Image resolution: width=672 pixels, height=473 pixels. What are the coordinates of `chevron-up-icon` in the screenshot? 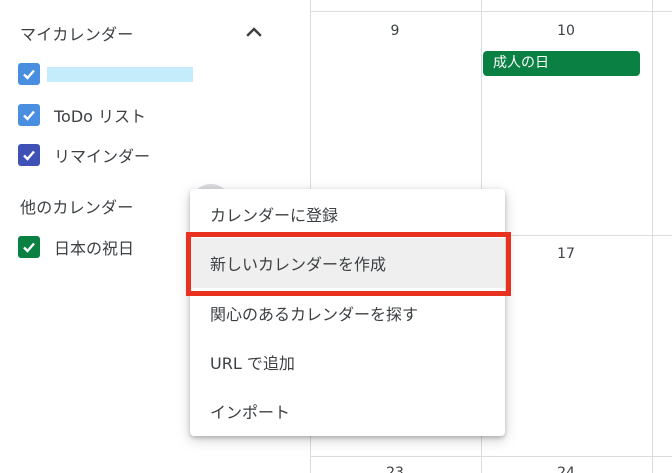 It's located at (254, 32).